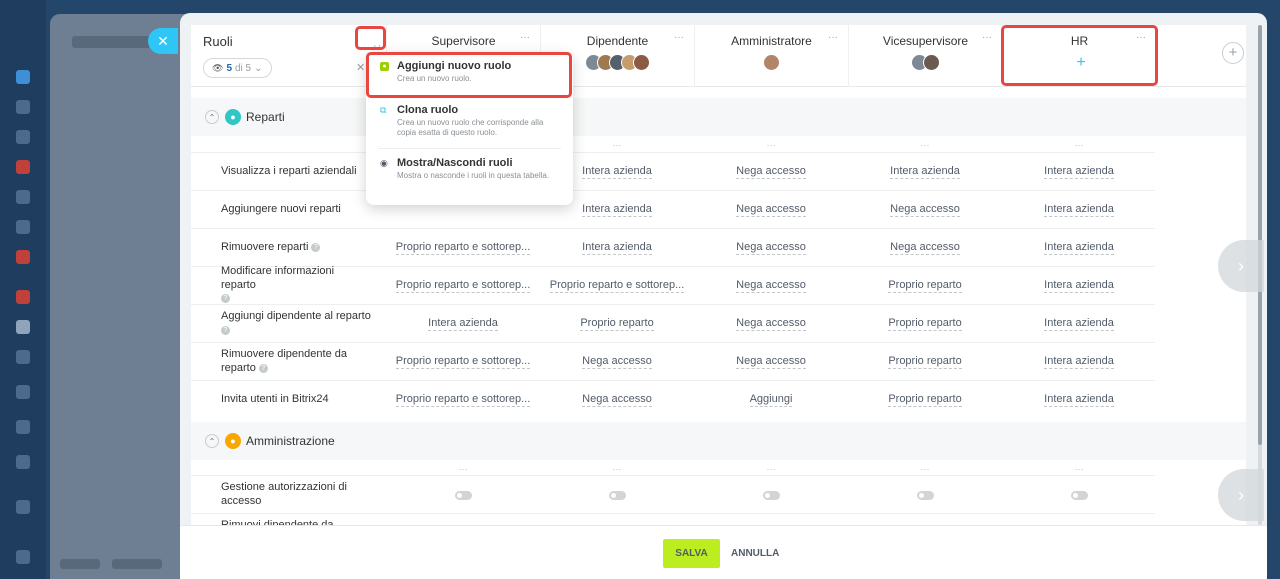  Describe the element at coordinates (233, 117) in the screenshot. I see `departments-icon: ●` at that location.